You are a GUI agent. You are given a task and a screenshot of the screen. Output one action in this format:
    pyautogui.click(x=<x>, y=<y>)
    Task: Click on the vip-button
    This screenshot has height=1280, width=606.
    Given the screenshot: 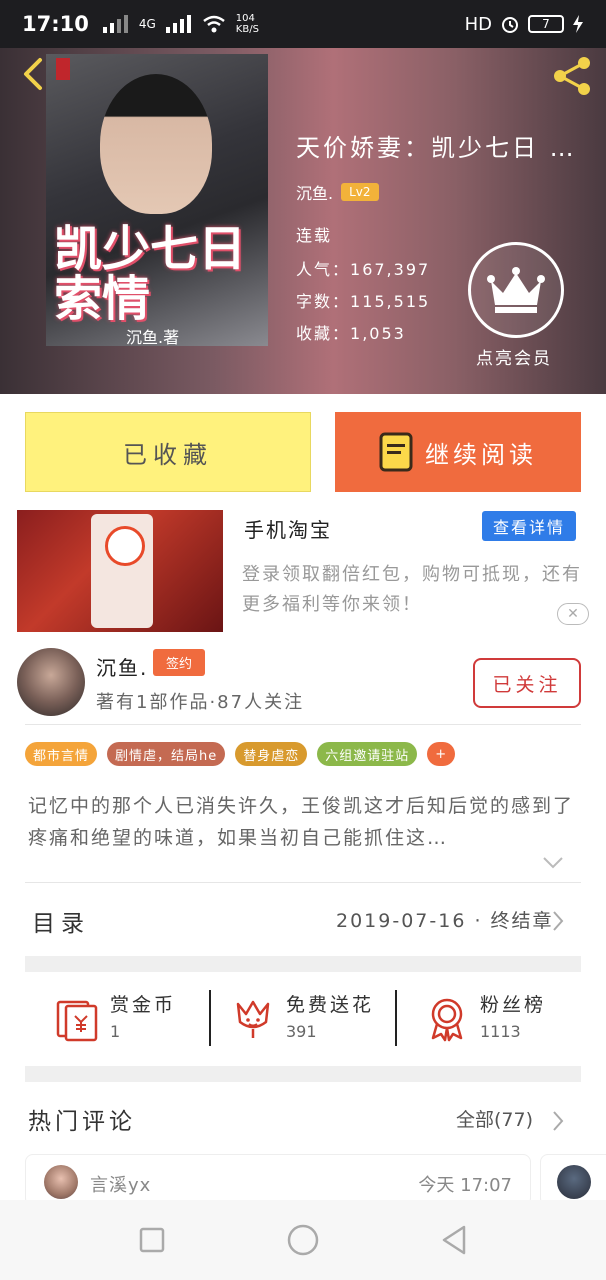 What is the action you would take?
    pyautogui.click(x=516, y=290)
    